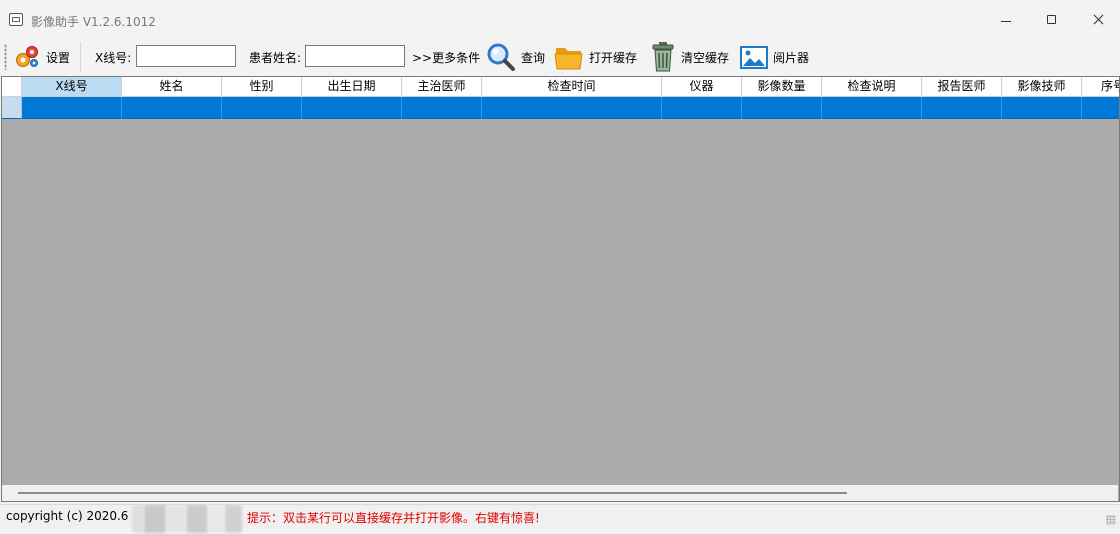  Describe the element at coordinates (12, 108) in the screenshot. I see `row-header-cell` at that location.